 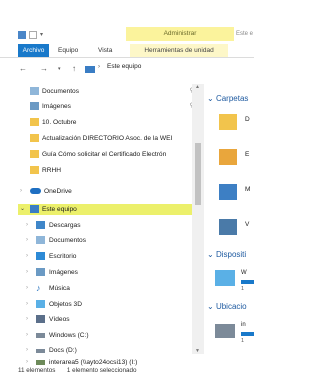 I want to click on nav-item-rrhh: RRHH, so click(x=111, y=170).